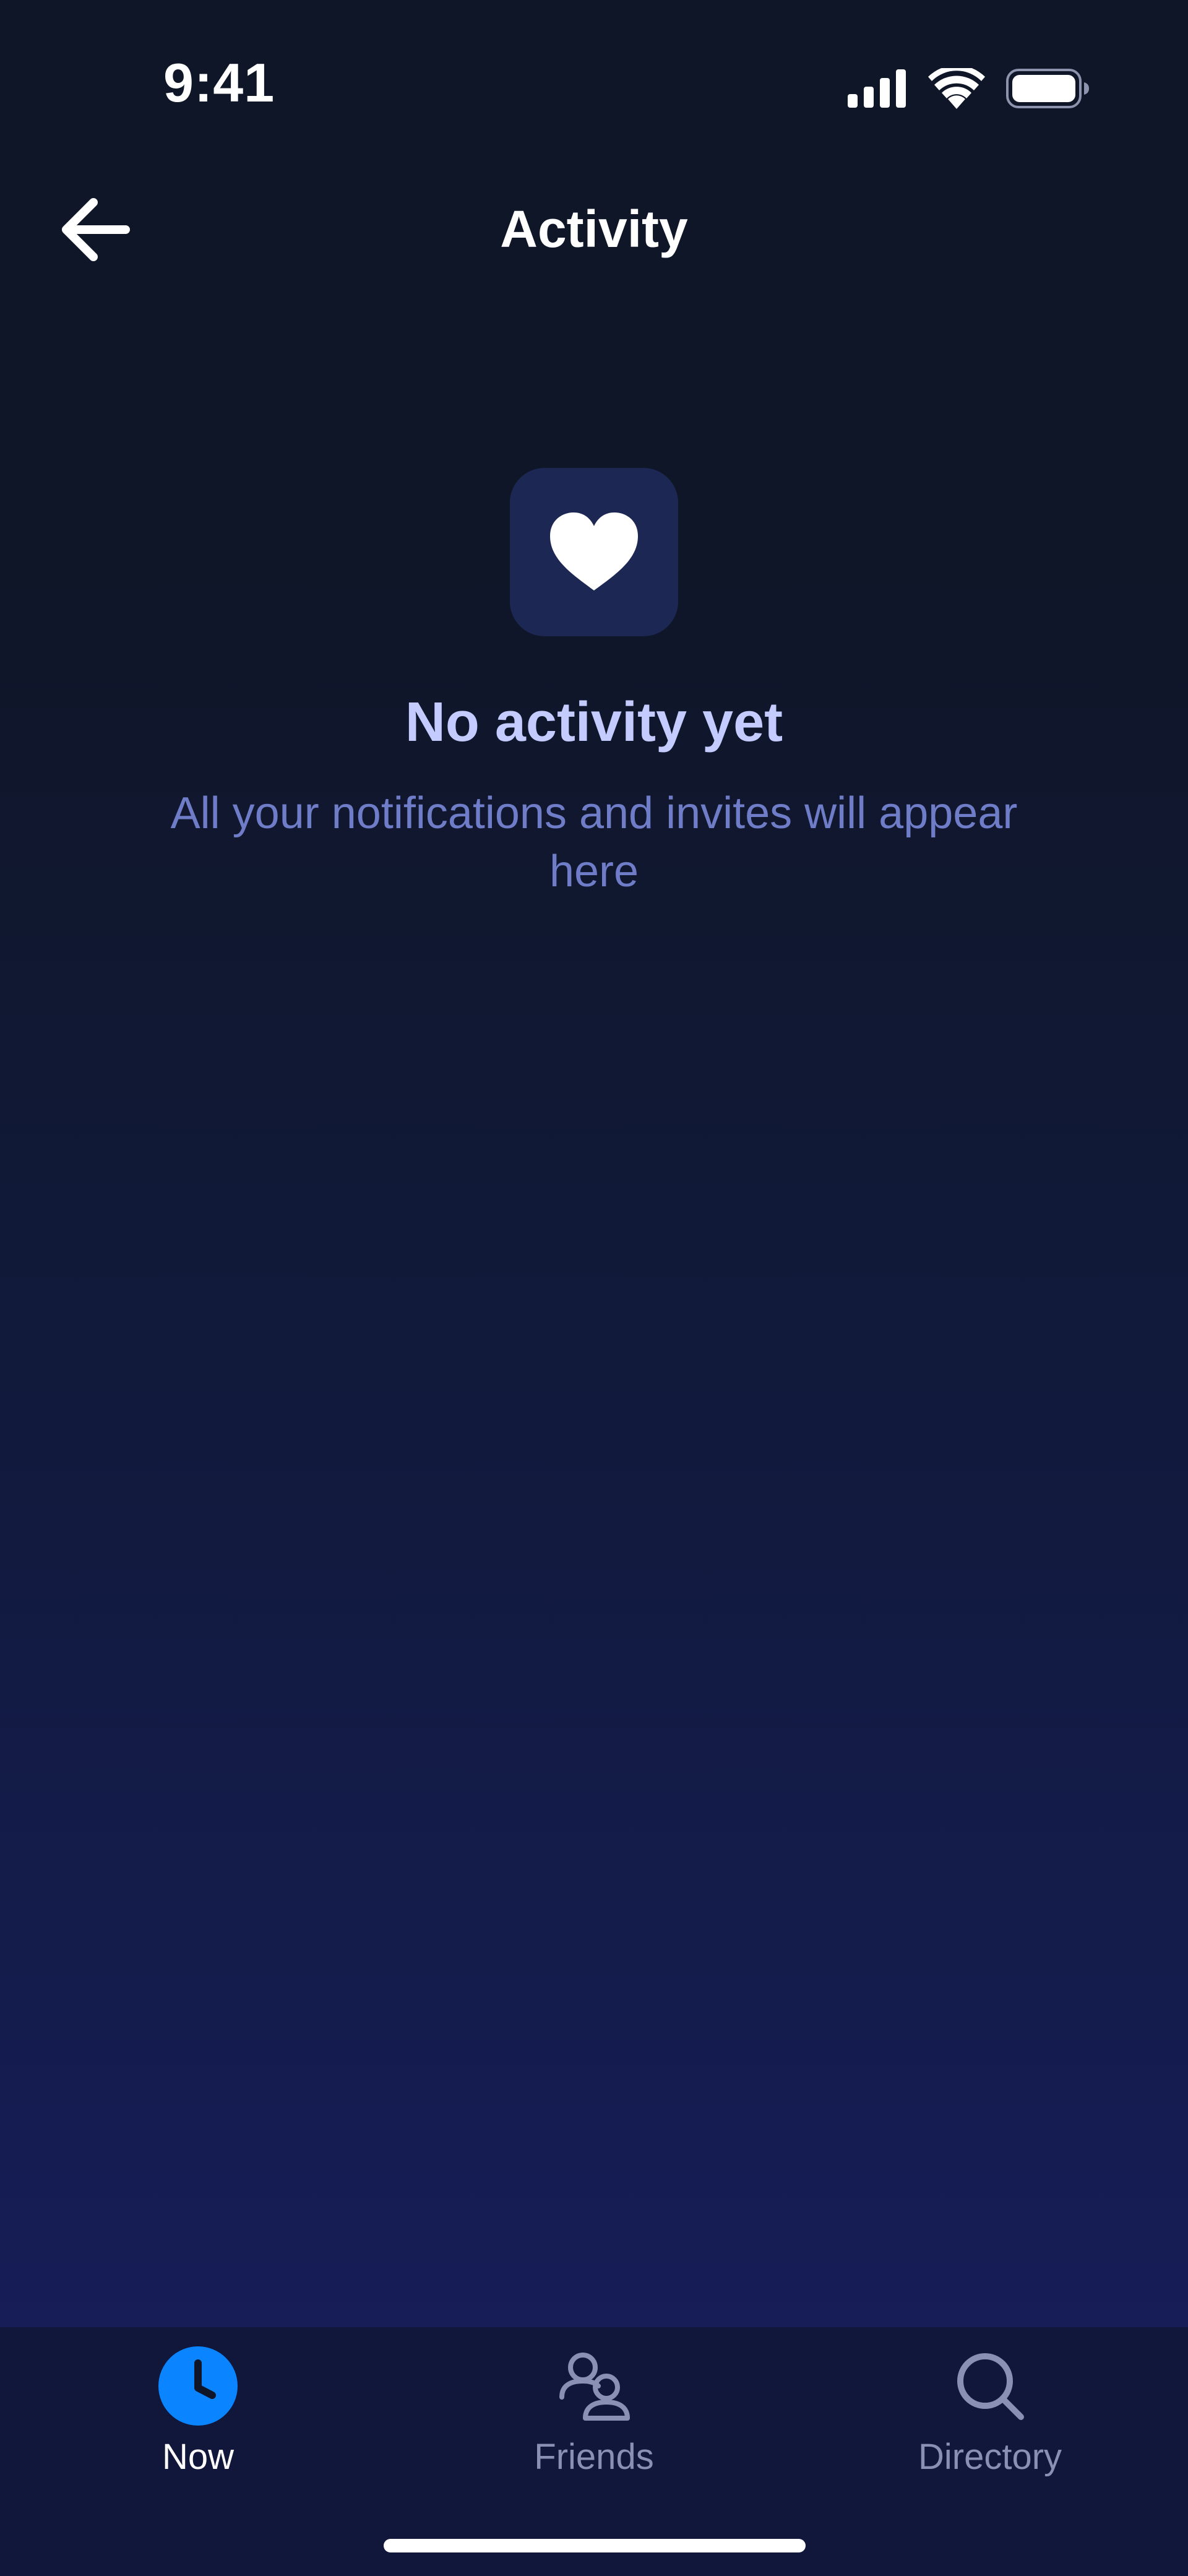 This screenshot has height=2576, width=1188. I want to click on tab-friends: Friends, so click(594, 2420).